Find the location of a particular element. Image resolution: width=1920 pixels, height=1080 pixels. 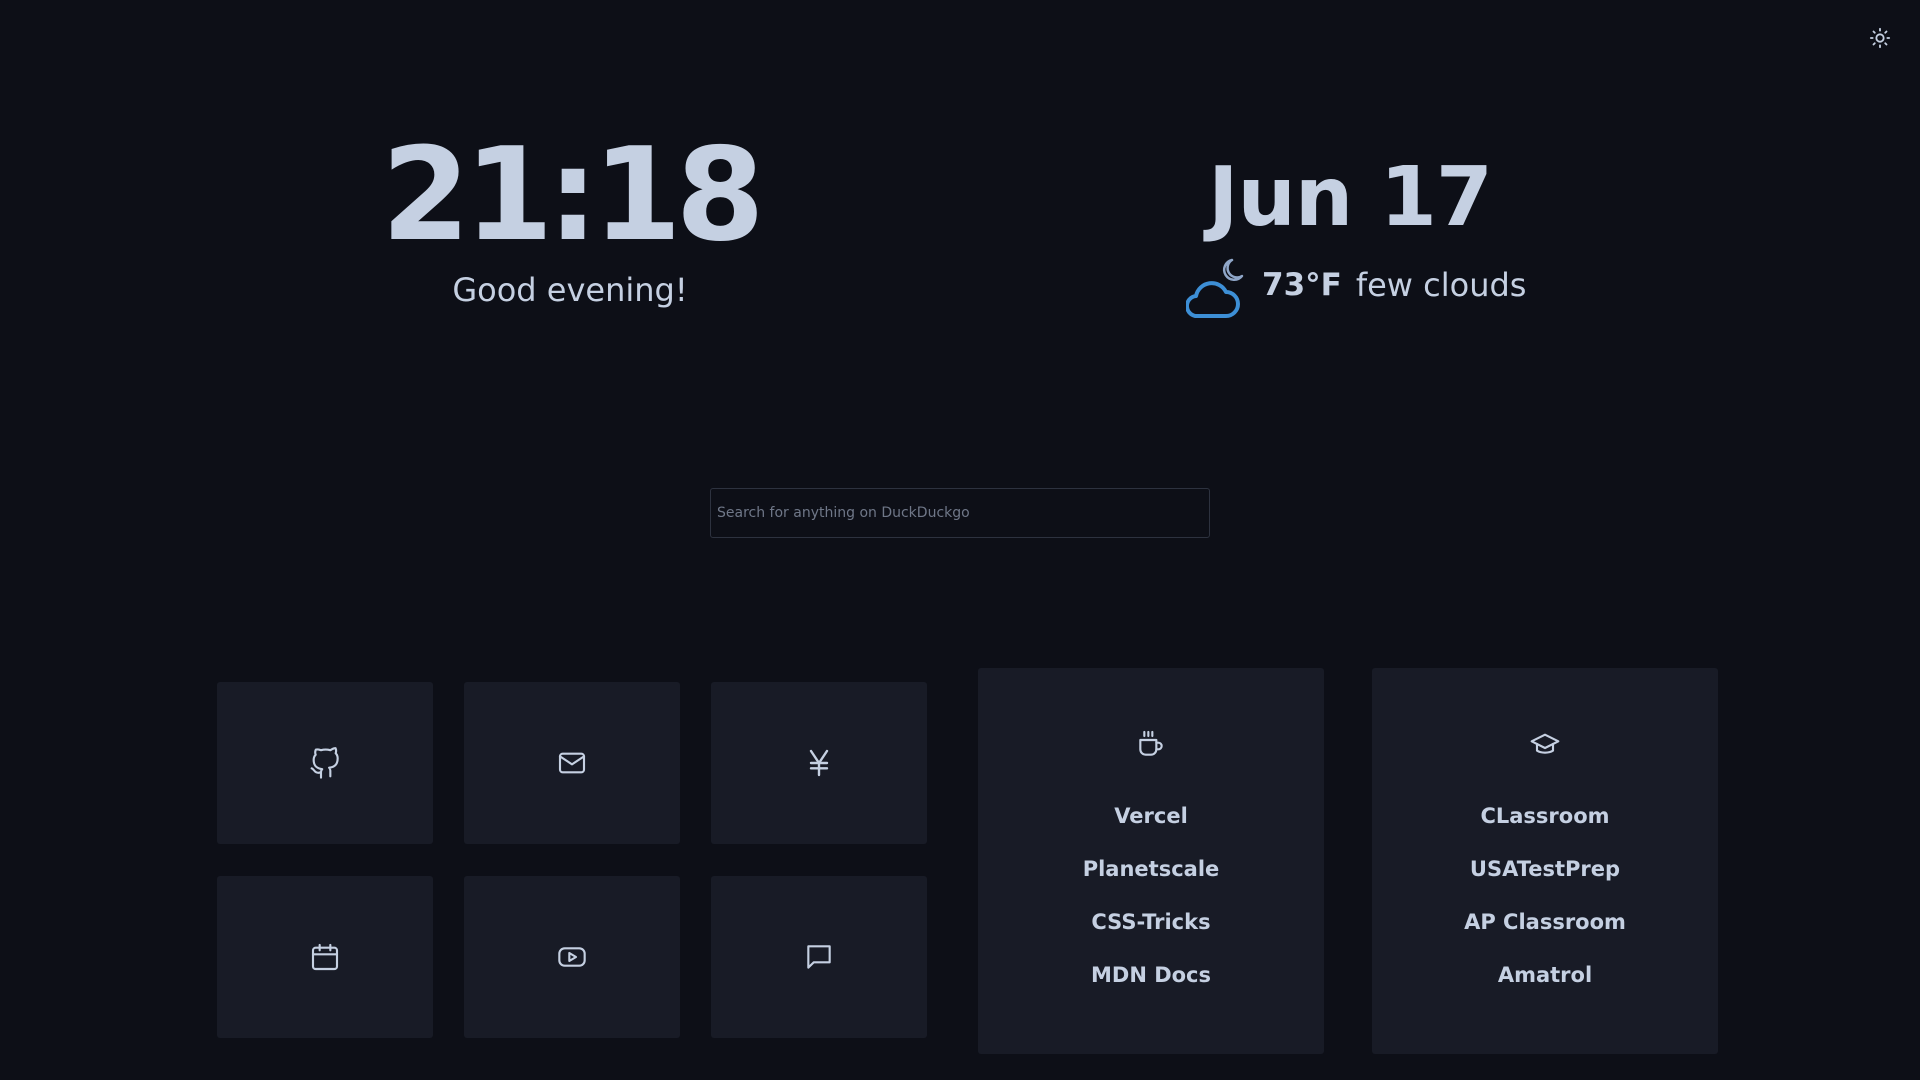

calendar-tile is located at coordinates (325, 957).